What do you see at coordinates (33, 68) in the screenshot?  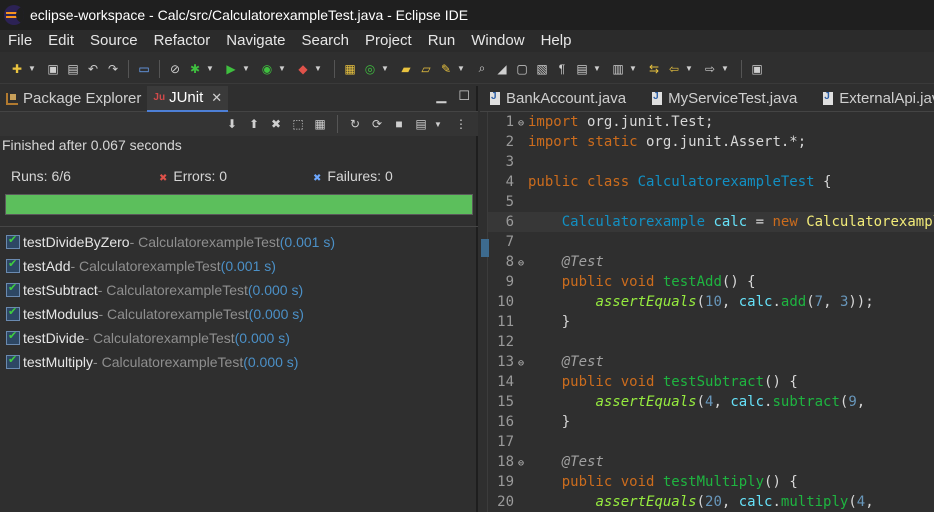 I see `new-dropdown-icon: ▼` at bounding box center [33, 68].